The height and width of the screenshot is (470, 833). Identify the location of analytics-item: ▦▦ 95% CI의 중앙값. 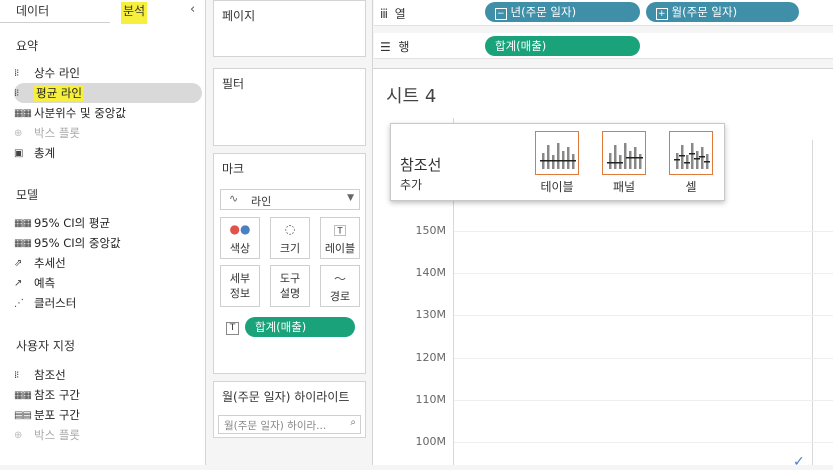
(108, 243).